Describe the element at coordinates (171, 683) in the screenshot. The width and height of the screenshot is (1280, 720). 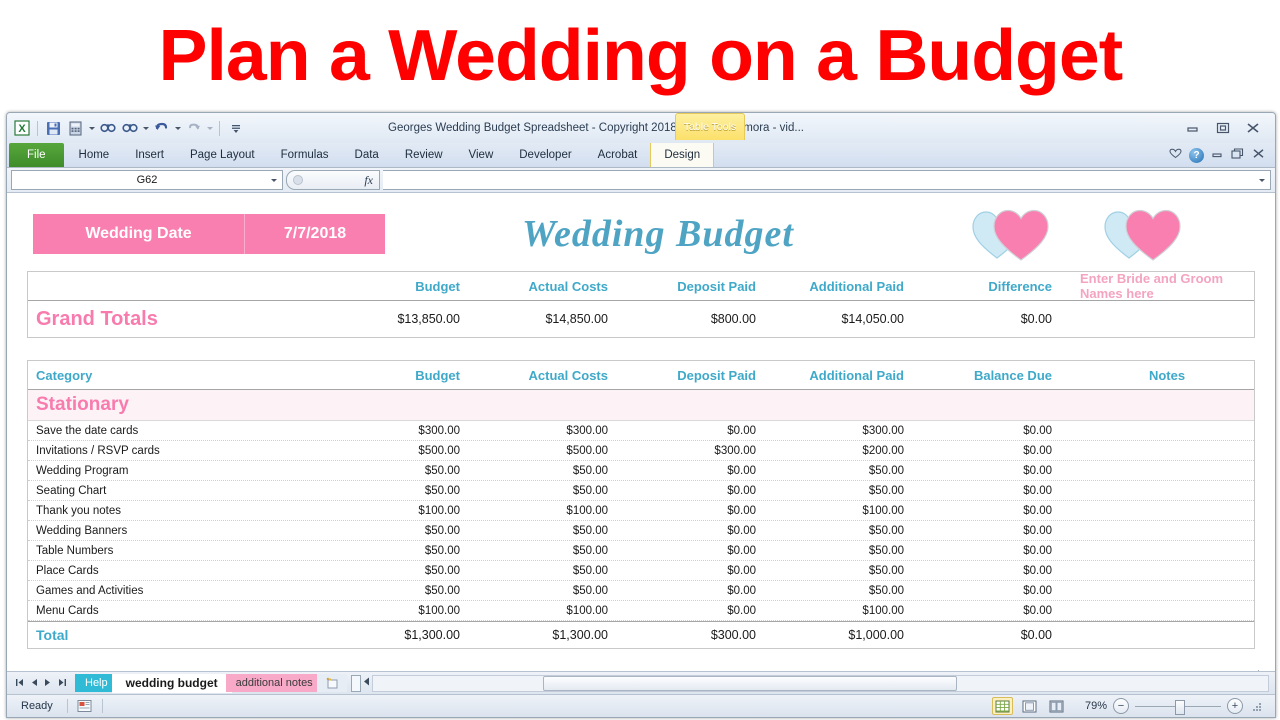
I see `sheet-tab-wedding-budget: wedding budget` at that location.